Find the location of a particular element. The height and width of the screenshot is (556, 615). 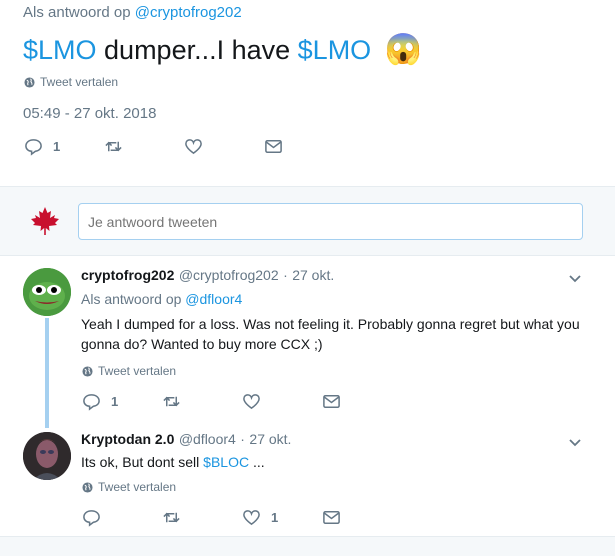

pepe-avatar-icon is located at coordinates (47, 292).